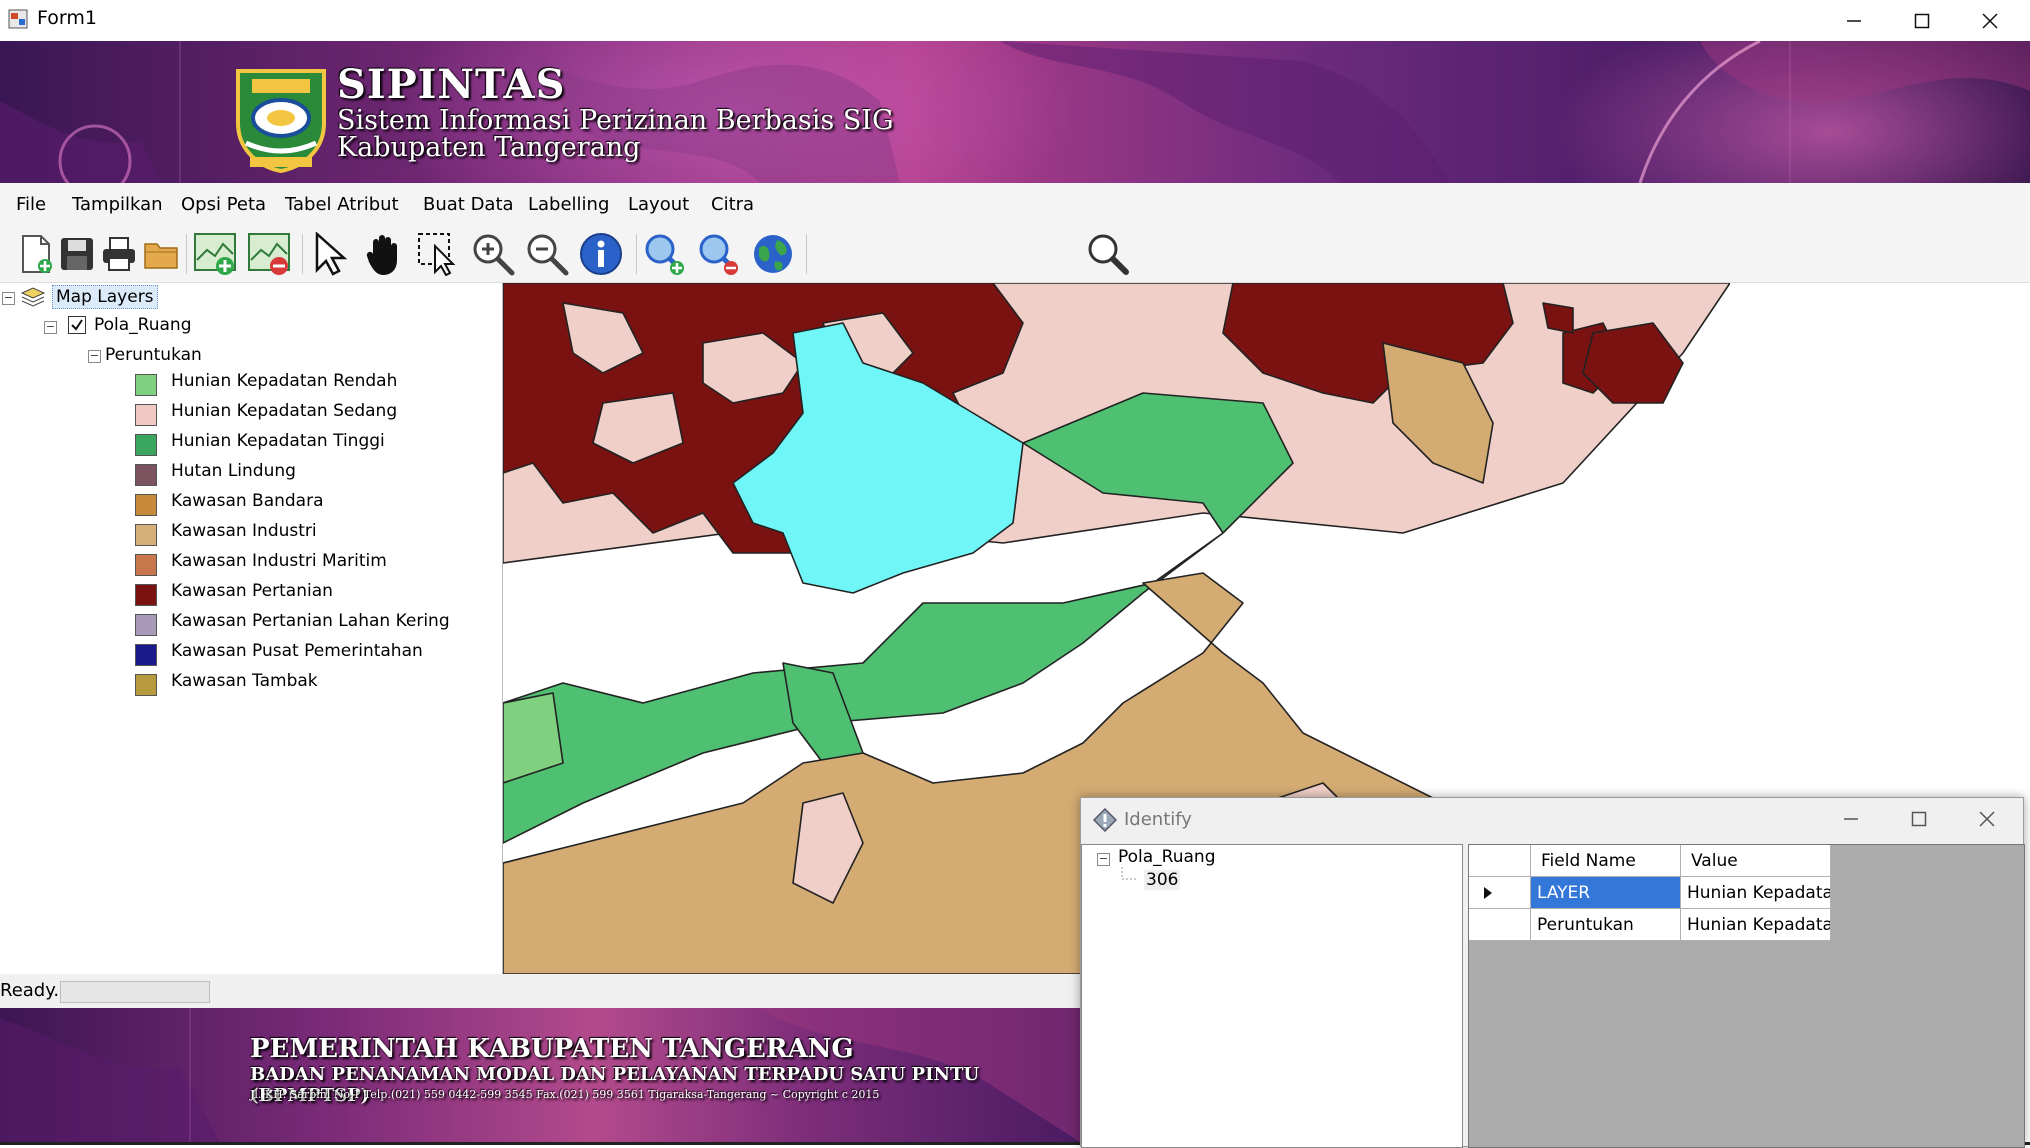 The height and width of the screenshot is (1148, 2030). Describe the element at coordinates (1105, 822) in the screenshot. I see `identify-diamond-icon` at that location.